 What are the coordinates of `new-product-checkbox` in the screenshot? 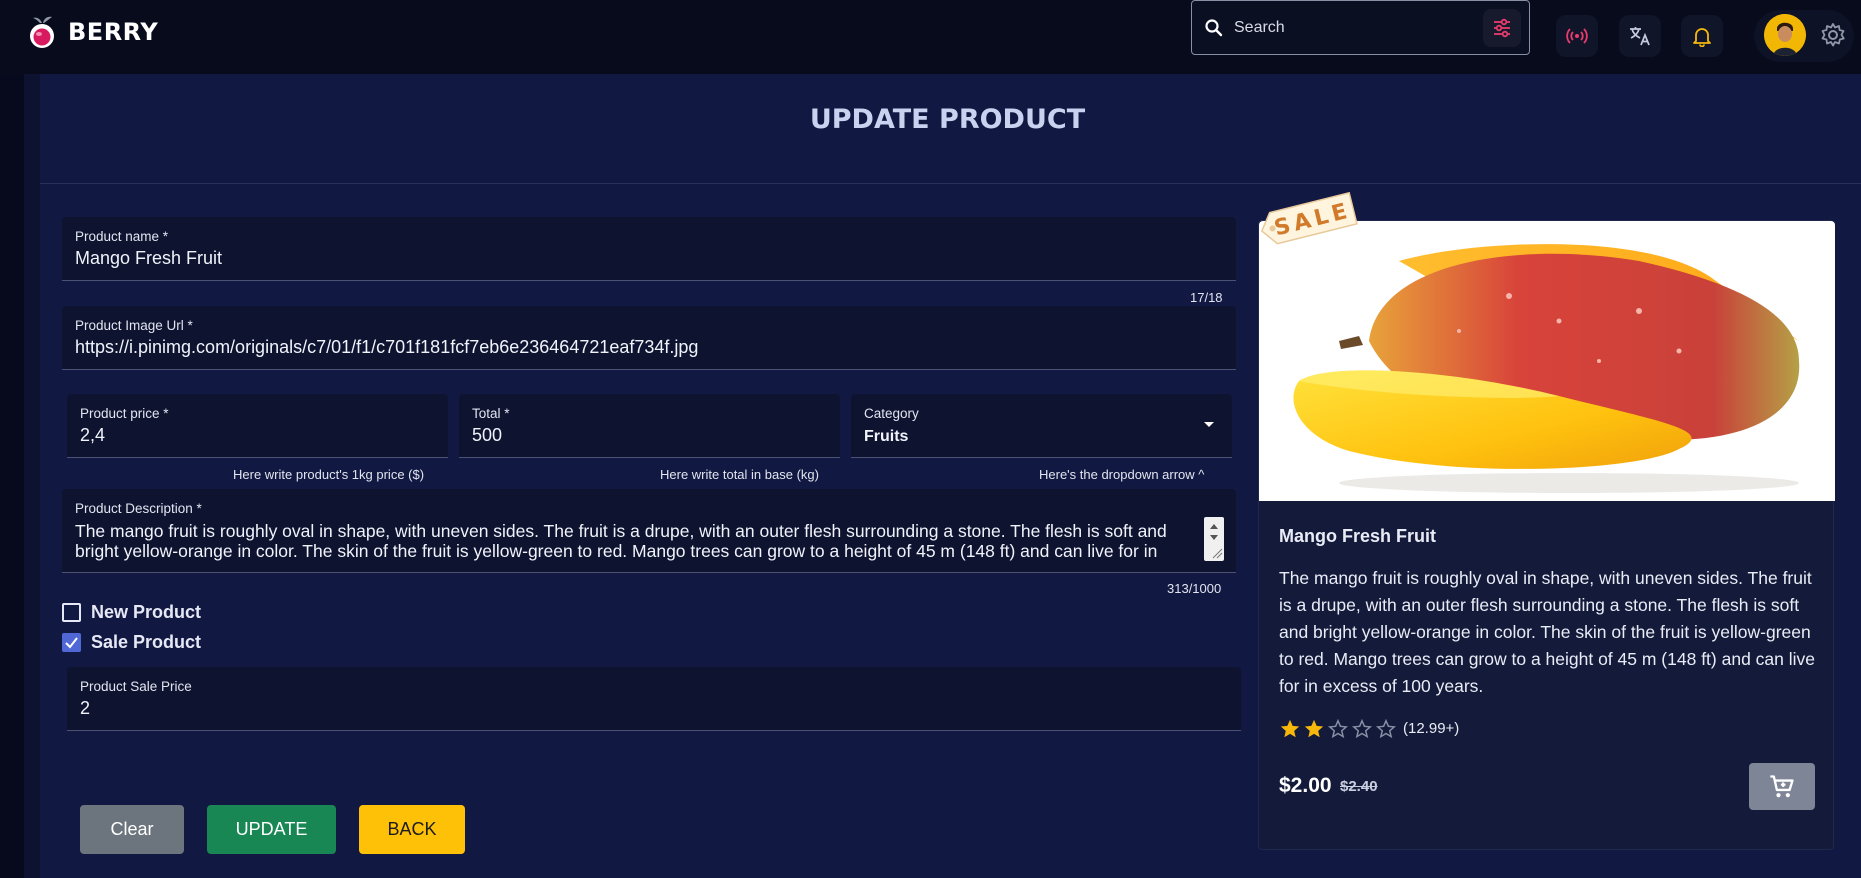 It's located at (71, 612).